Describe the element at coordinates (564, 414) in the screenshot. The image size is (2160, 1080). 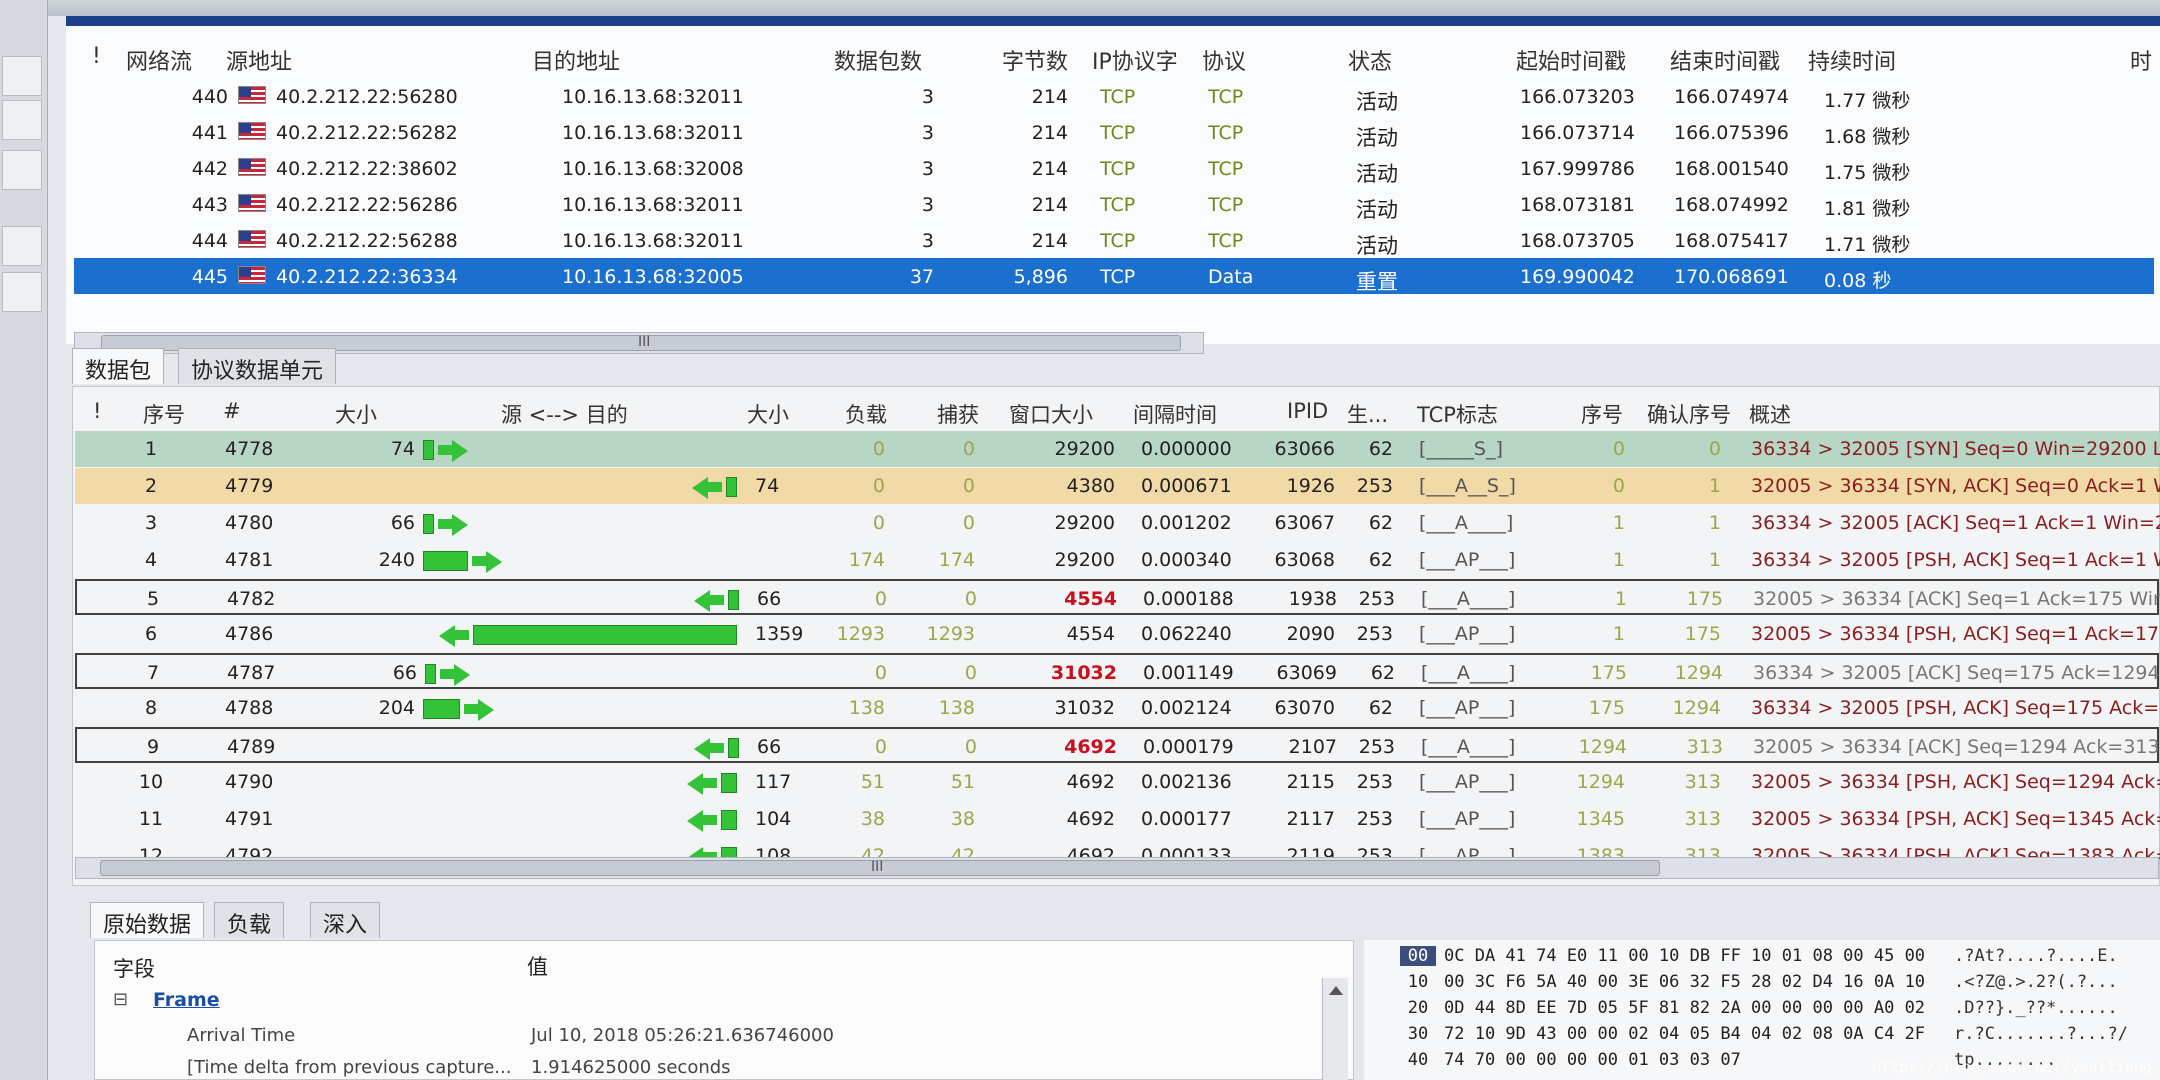
I see `col-src-dst: 源 <--> 目的` at that location.